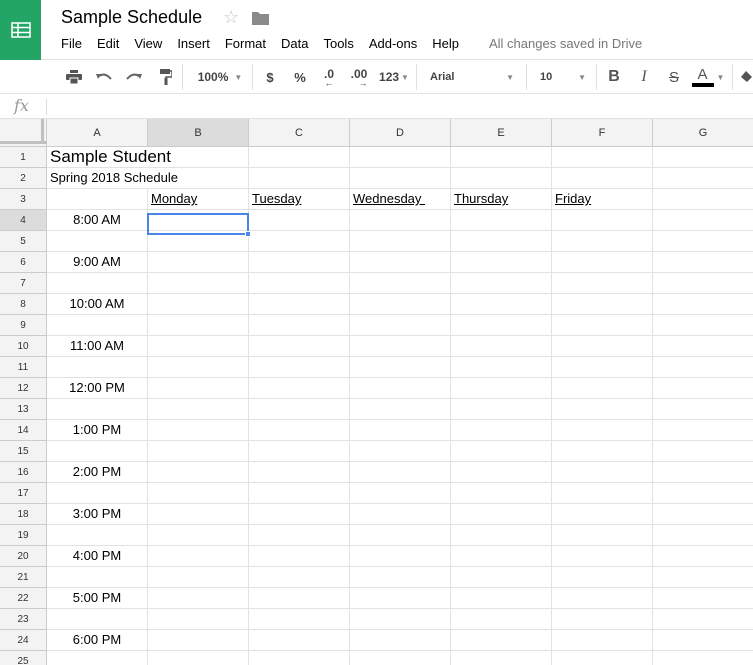  What do you see at coordinates (97, 640) in the screenshot?
I see `cell-a24: 6:00 PM` at bounding box center [97, 640].